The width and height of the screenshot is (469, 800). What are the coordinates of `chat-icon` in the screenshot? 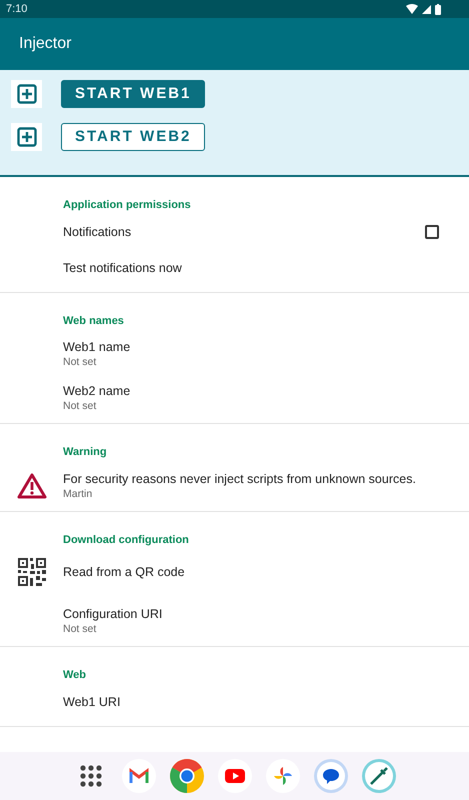 It's located at (331, 776).